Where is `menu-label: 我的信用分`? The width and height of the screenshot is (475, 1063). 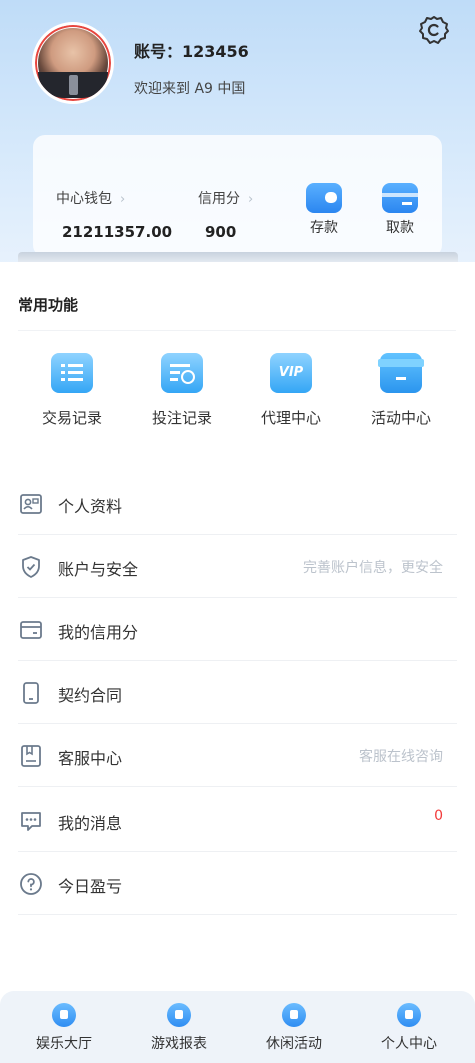 menu-label: 我的信用分 is located at coordinates (98, 632).